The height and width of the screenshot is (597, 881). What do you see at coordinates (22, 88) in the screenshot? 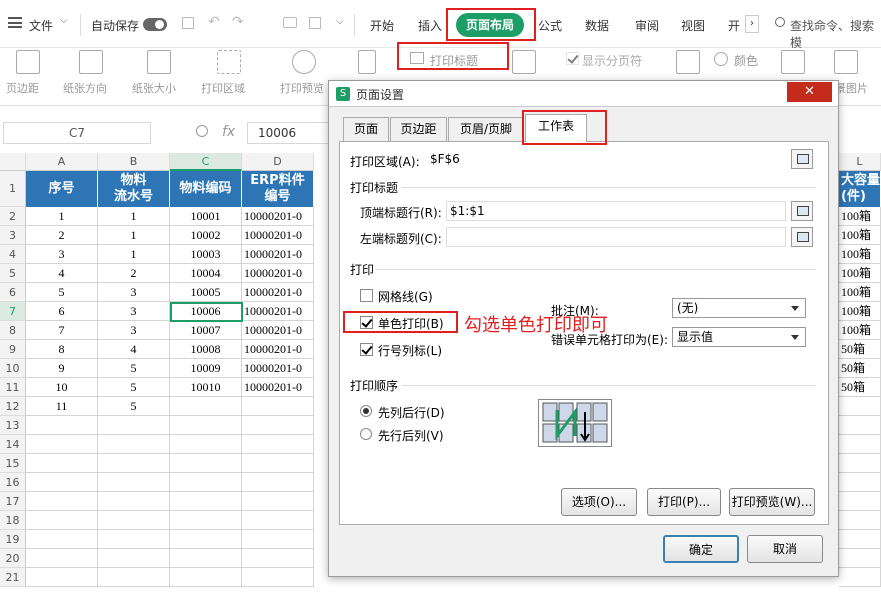
I see `ribbon-margins: 页边距` at bounding box center [22, 88].